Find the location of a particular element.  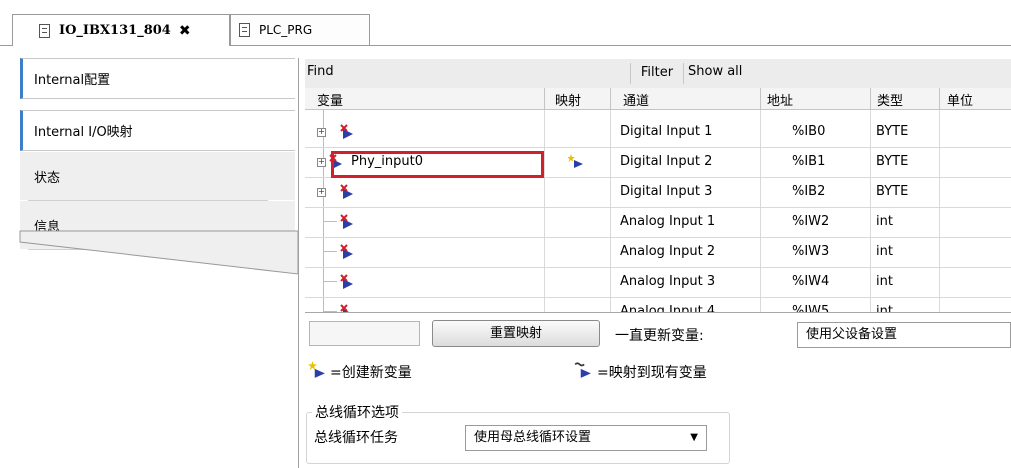

bus-cycle-task-value: 使用母总线循环设置 is located at coordinates (533, 437).